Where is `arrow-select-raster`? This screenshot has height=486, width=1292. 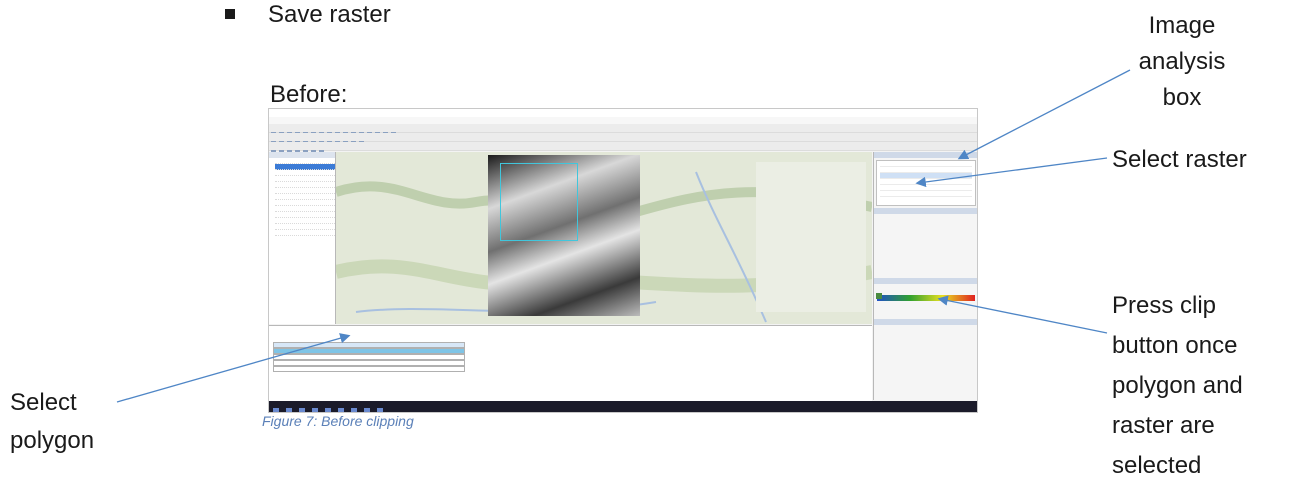
arrow-select-raster is located at coordinates (1011, 172).